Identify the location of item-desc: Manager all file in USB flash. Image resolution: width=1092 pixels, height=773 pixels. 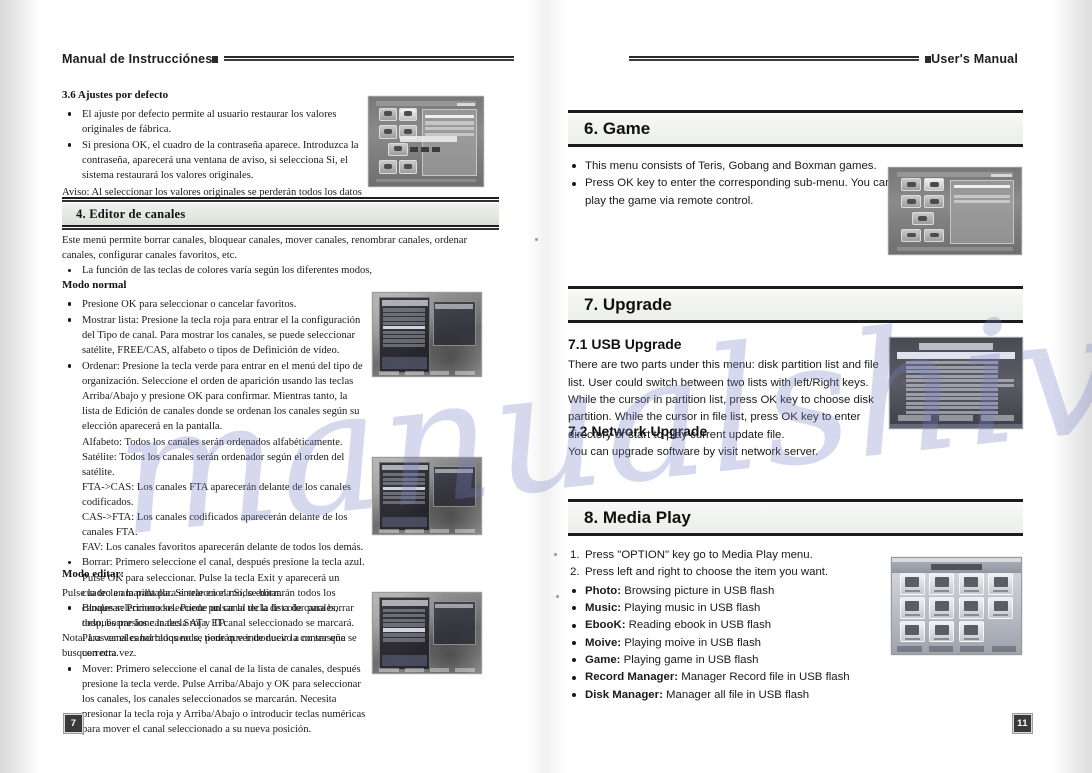
(738, 694).